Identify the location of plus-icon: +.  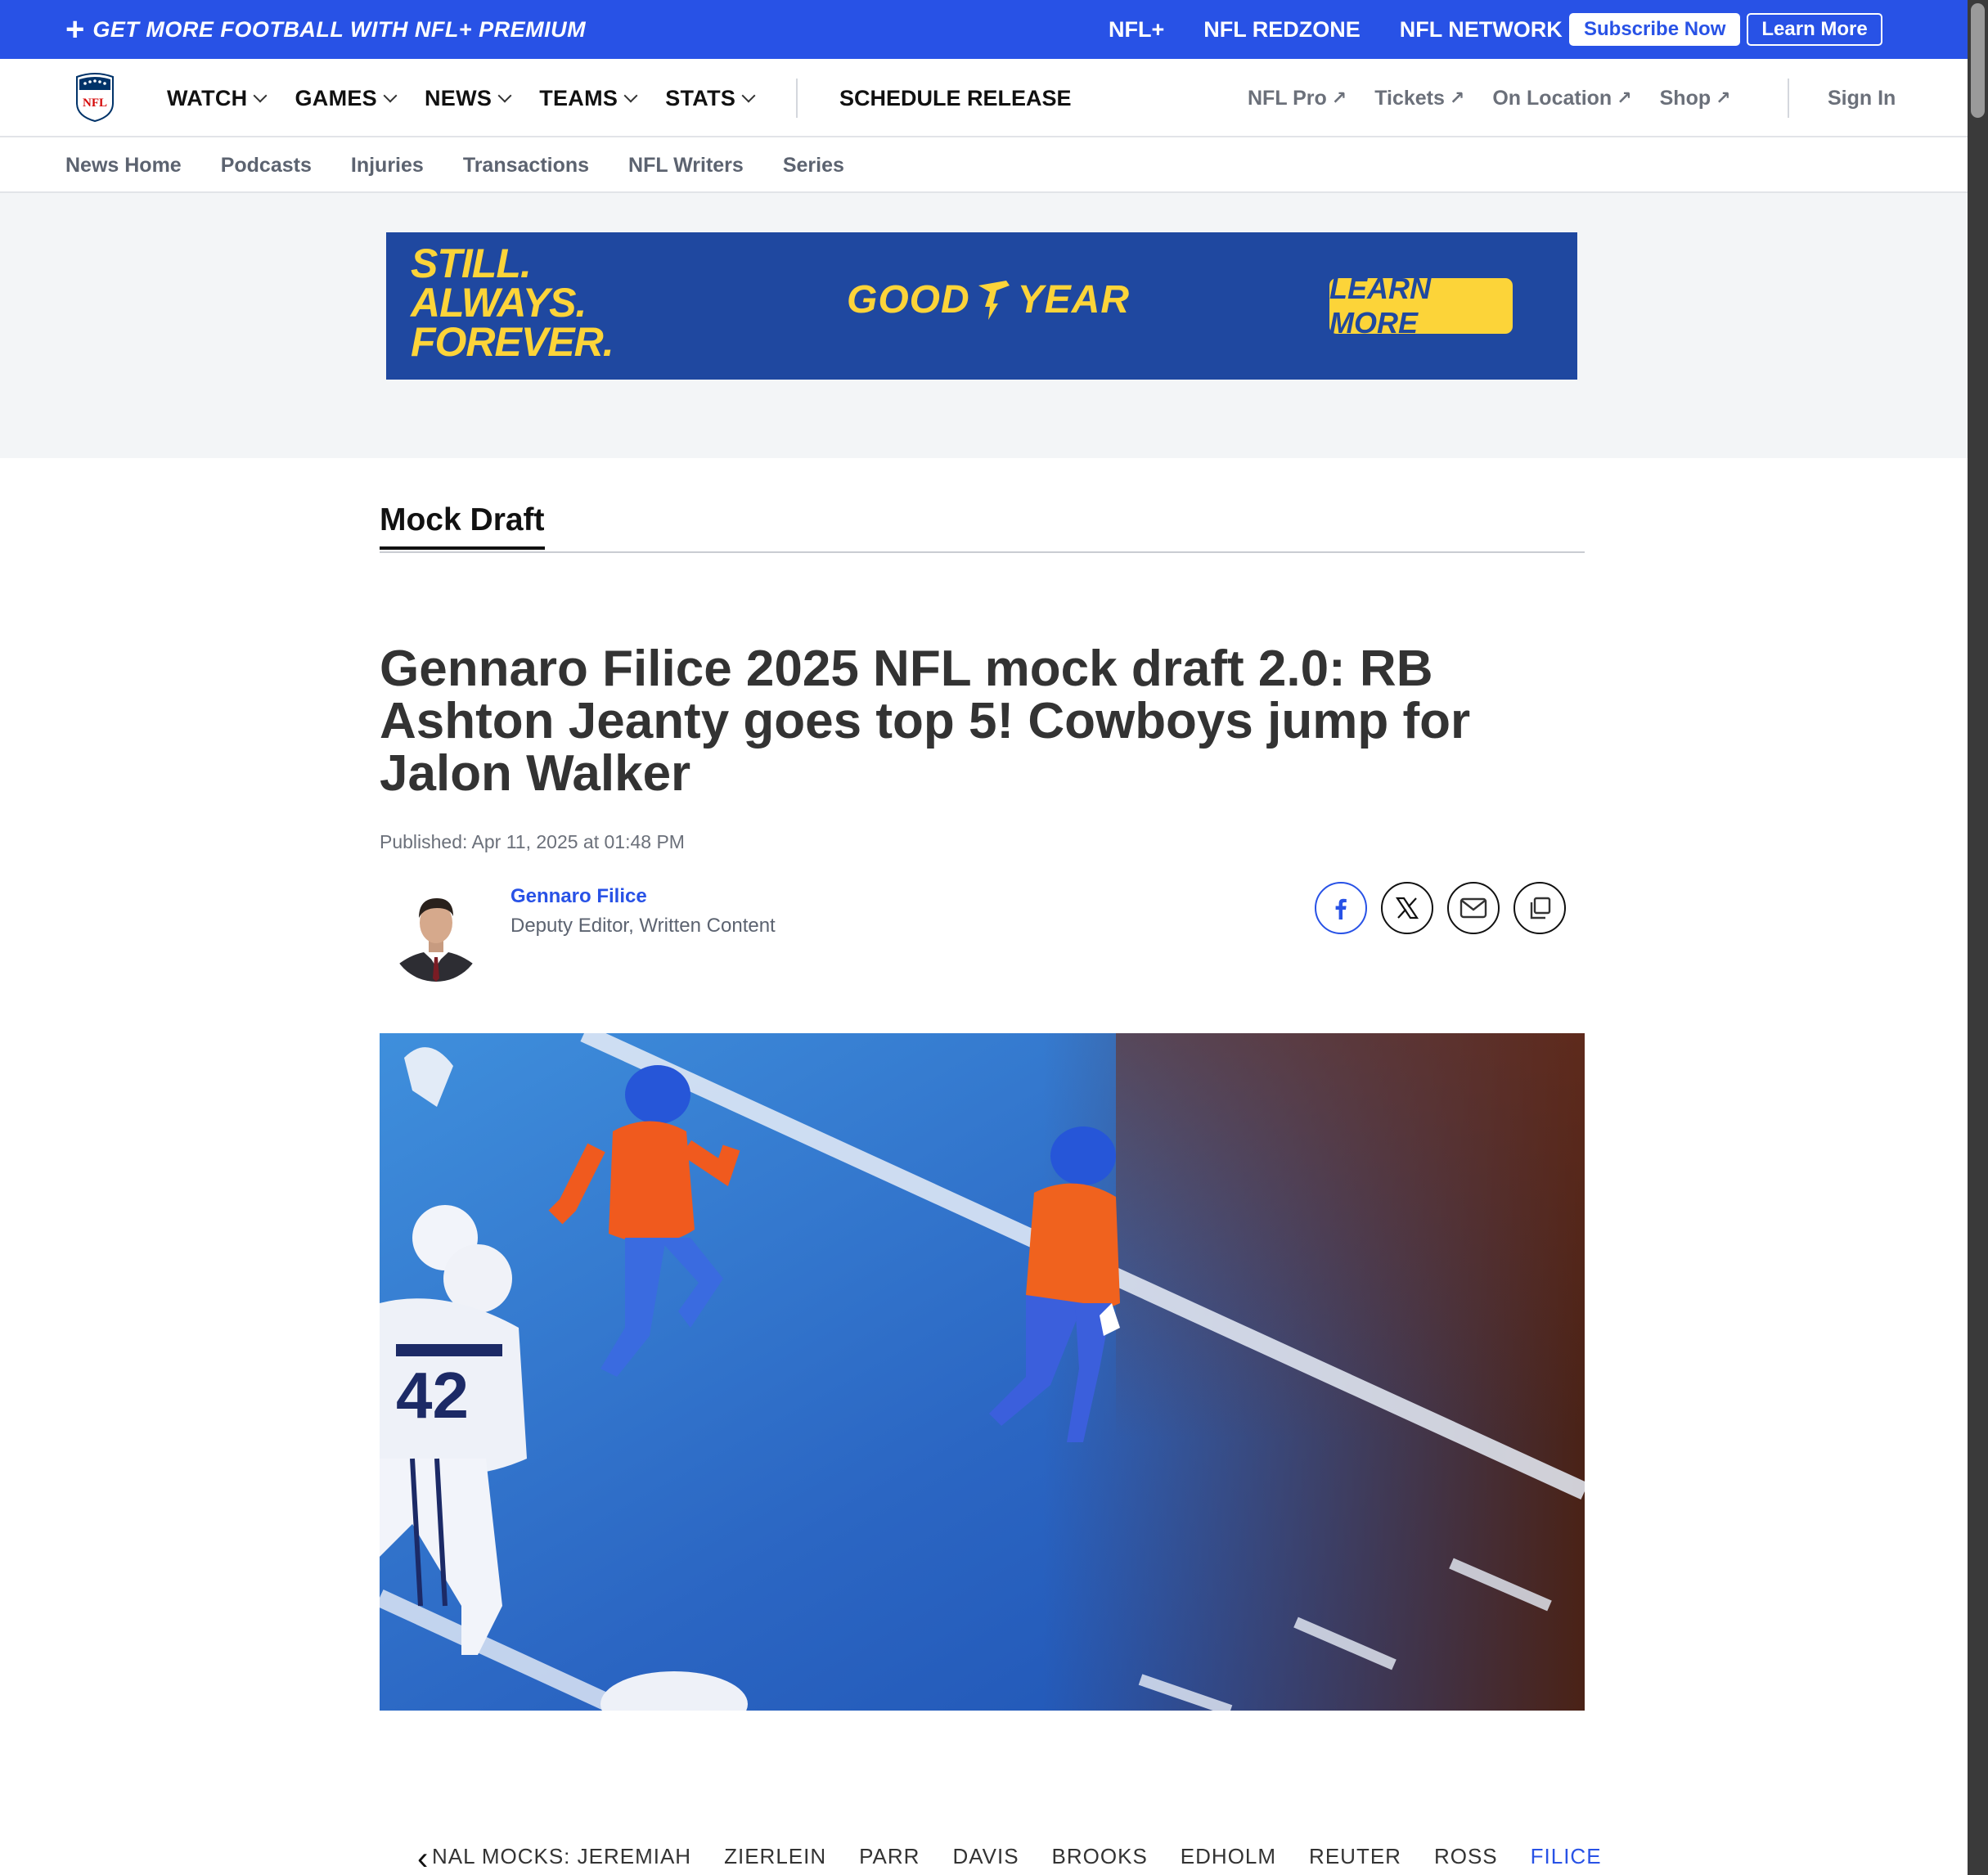
(75, 29).